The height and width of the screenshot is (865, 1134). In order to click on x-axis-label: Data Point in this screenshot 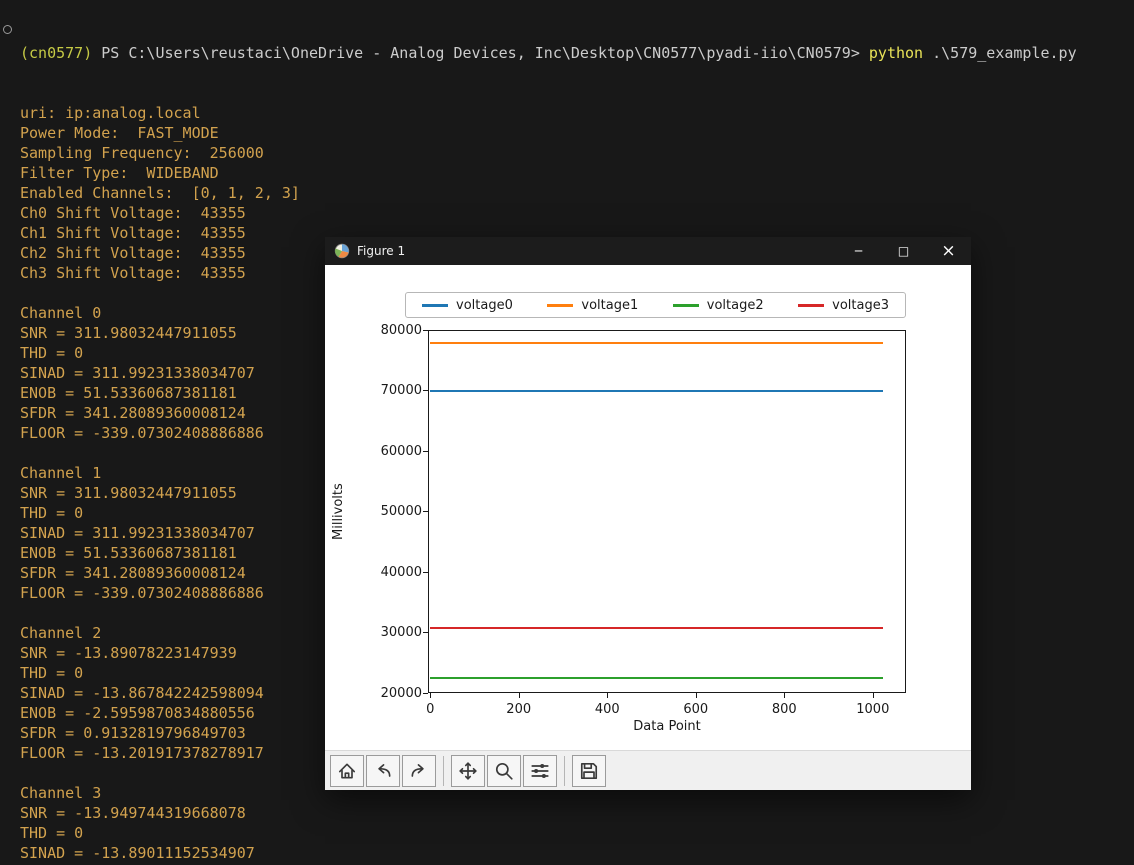, I will do `click(667, 726)`.